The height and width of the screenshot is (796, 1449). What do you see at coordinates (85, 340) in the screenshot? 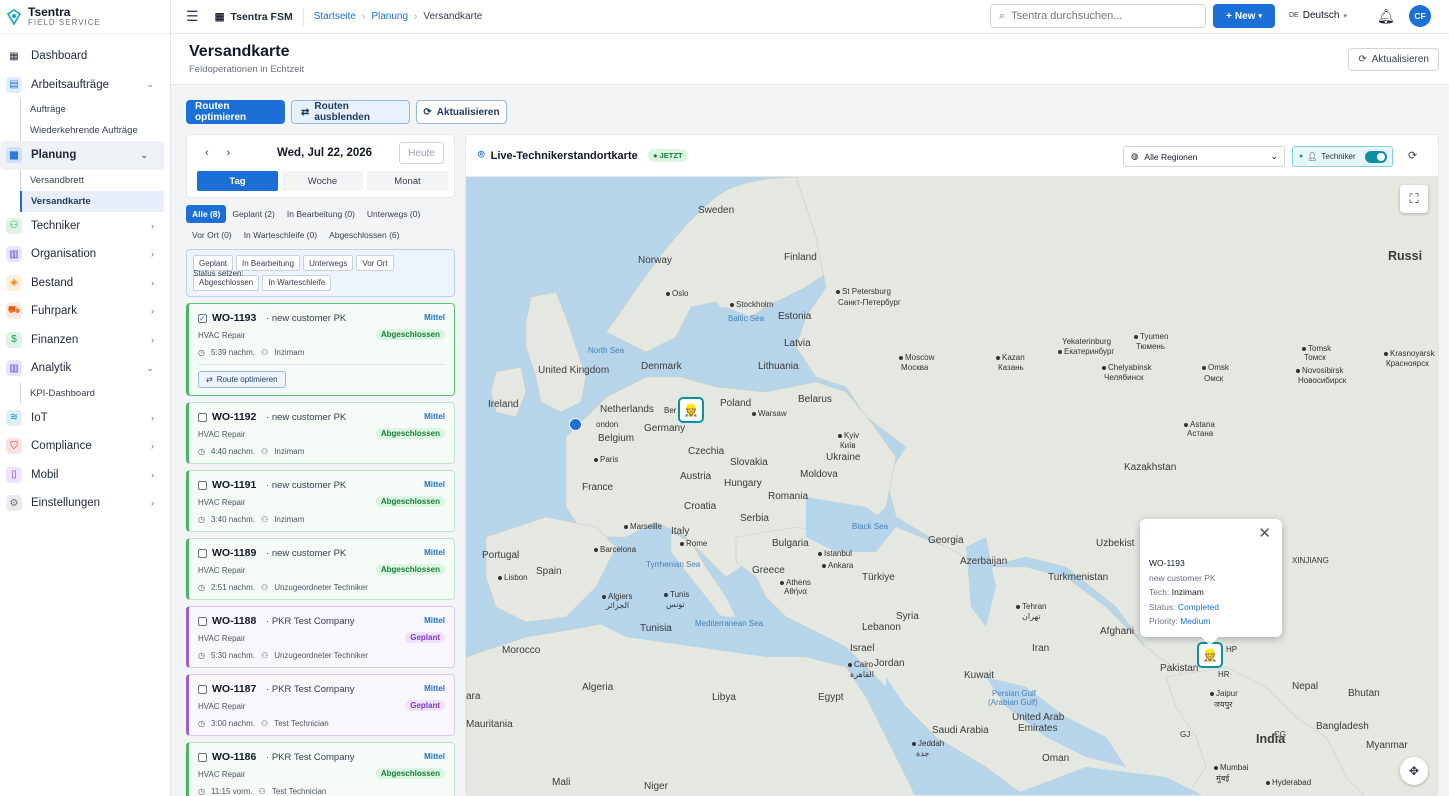
I see `sidebar-item-7: $ Finanzen ›` at bounding box center [85, 340].